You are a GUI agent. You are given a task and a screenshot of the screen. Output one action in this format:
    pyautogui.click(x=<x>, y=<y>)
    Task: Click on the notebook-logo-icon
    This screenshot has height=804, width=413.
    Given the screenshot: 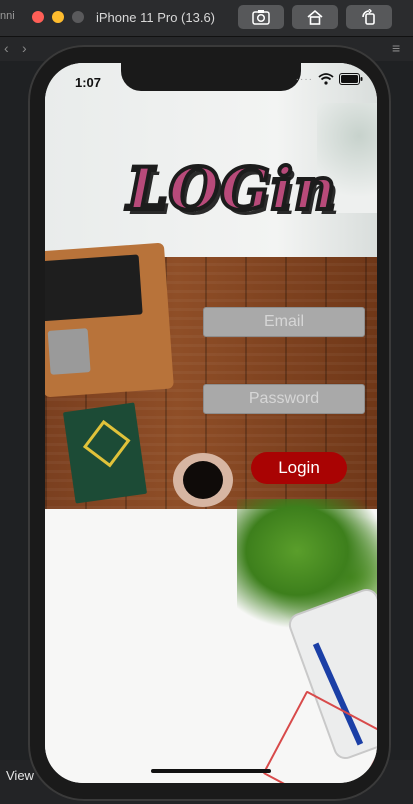 What is the action you would take?
    pyautogui.click(x=106, y=443)
    